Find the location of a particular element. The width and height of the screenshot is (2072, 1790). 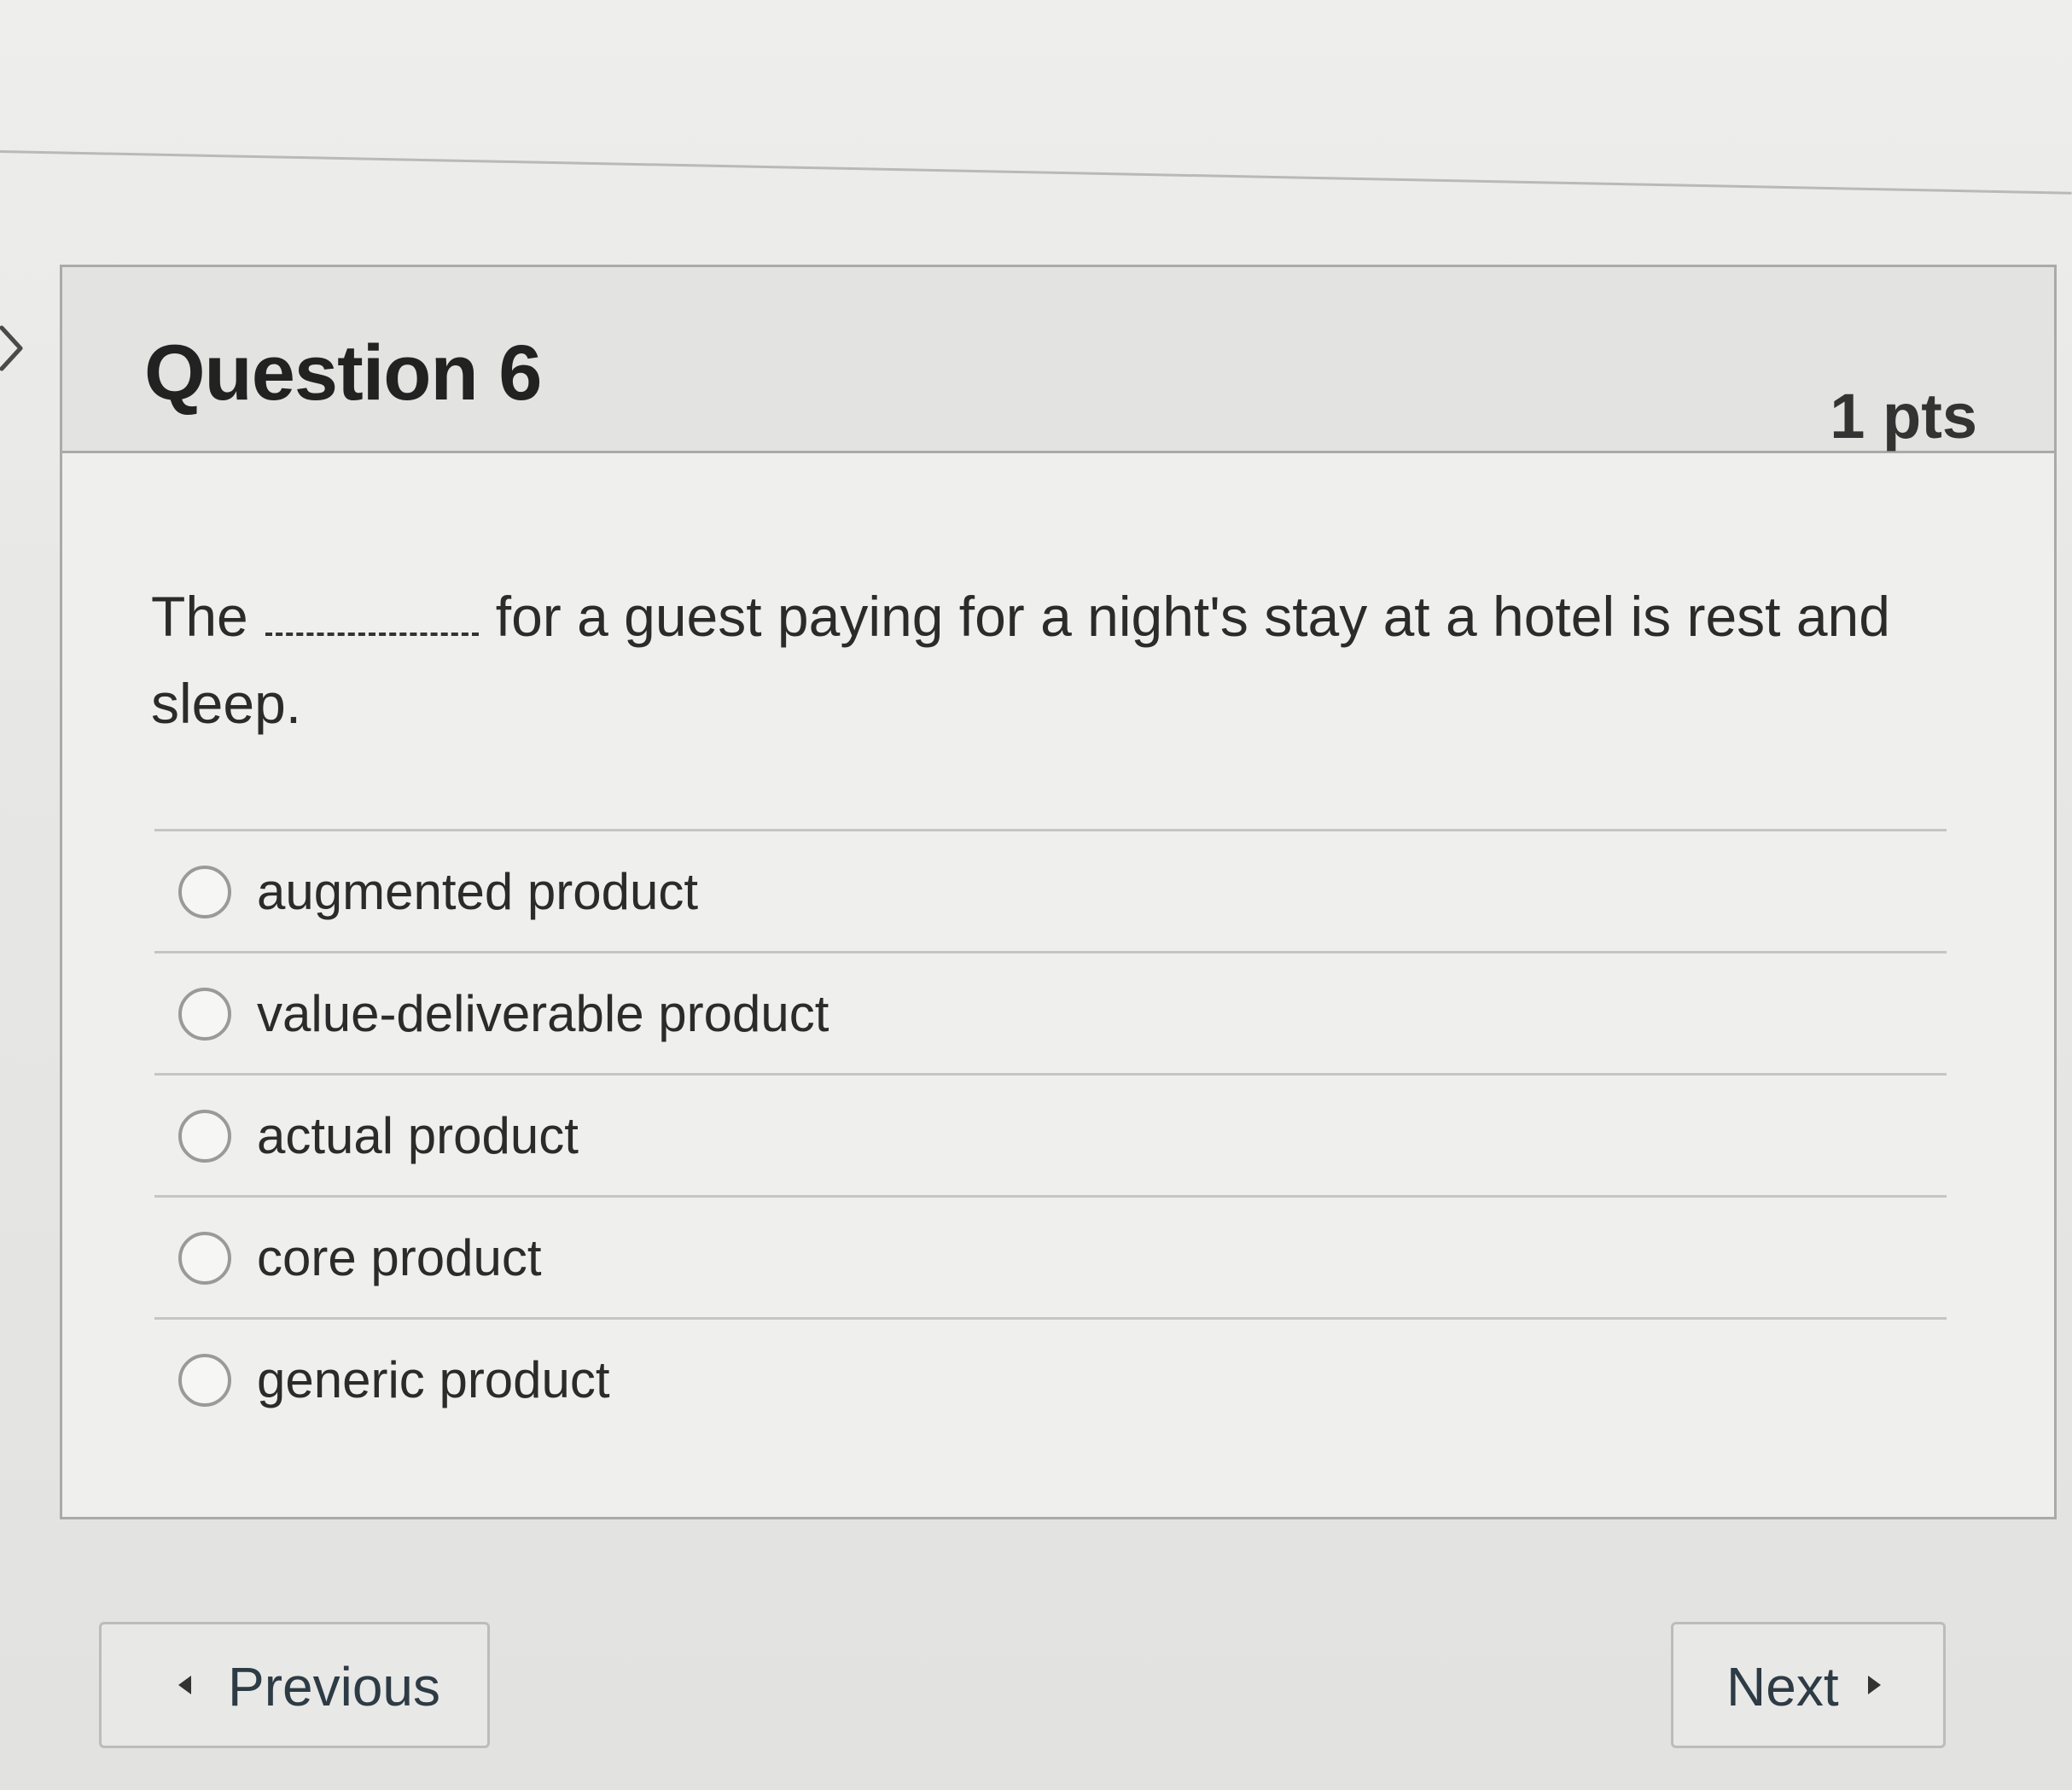

answer-label: actual product is located at coordinates (418, 1135).